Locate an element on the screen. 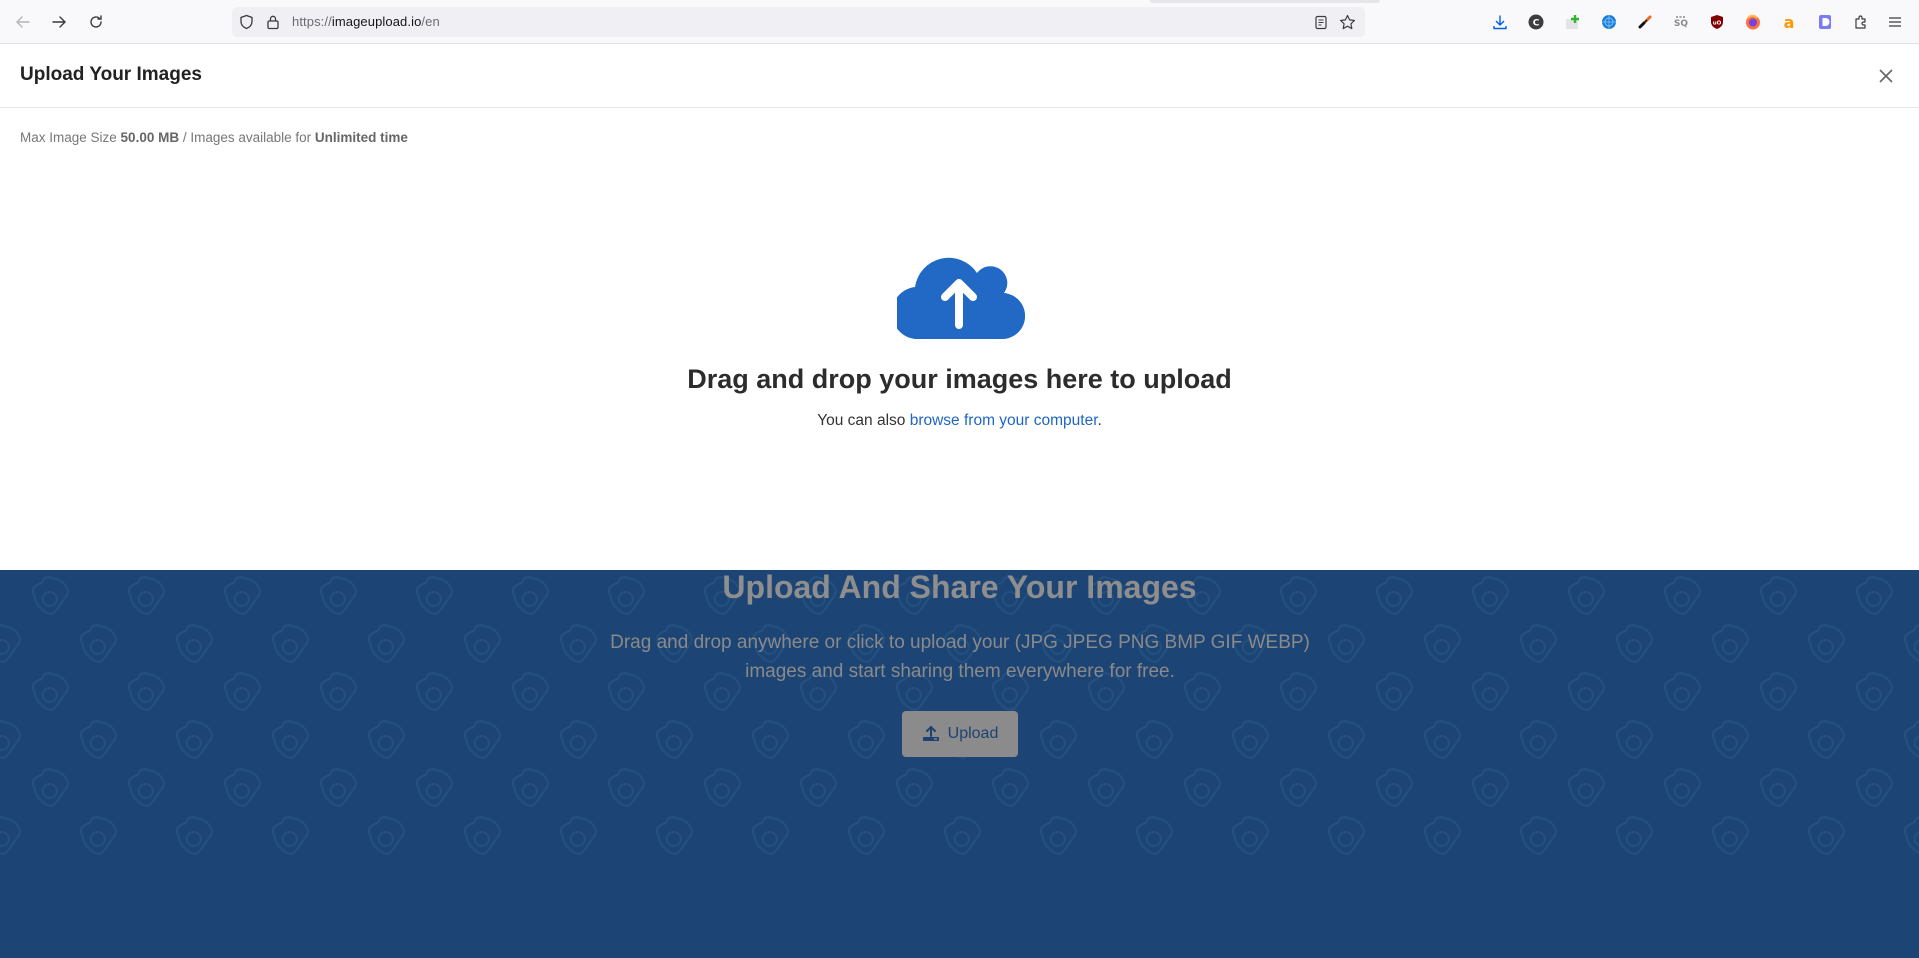  close-icon is located at coordinates (1886, 76).